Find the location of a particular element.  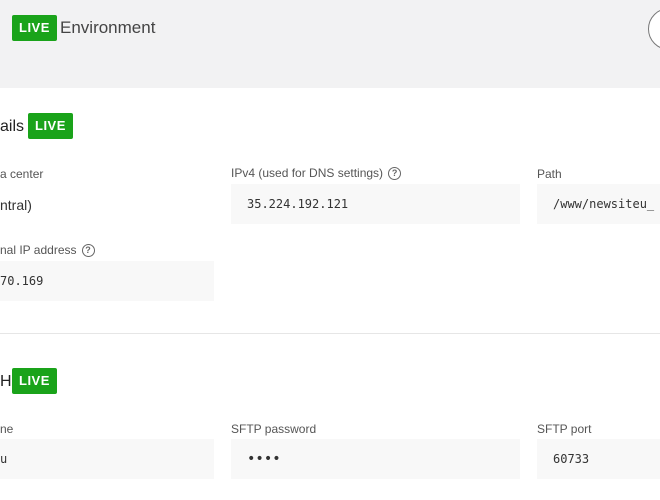

external-ip-label: nal IP address ? is located at coordinates (47, 250).